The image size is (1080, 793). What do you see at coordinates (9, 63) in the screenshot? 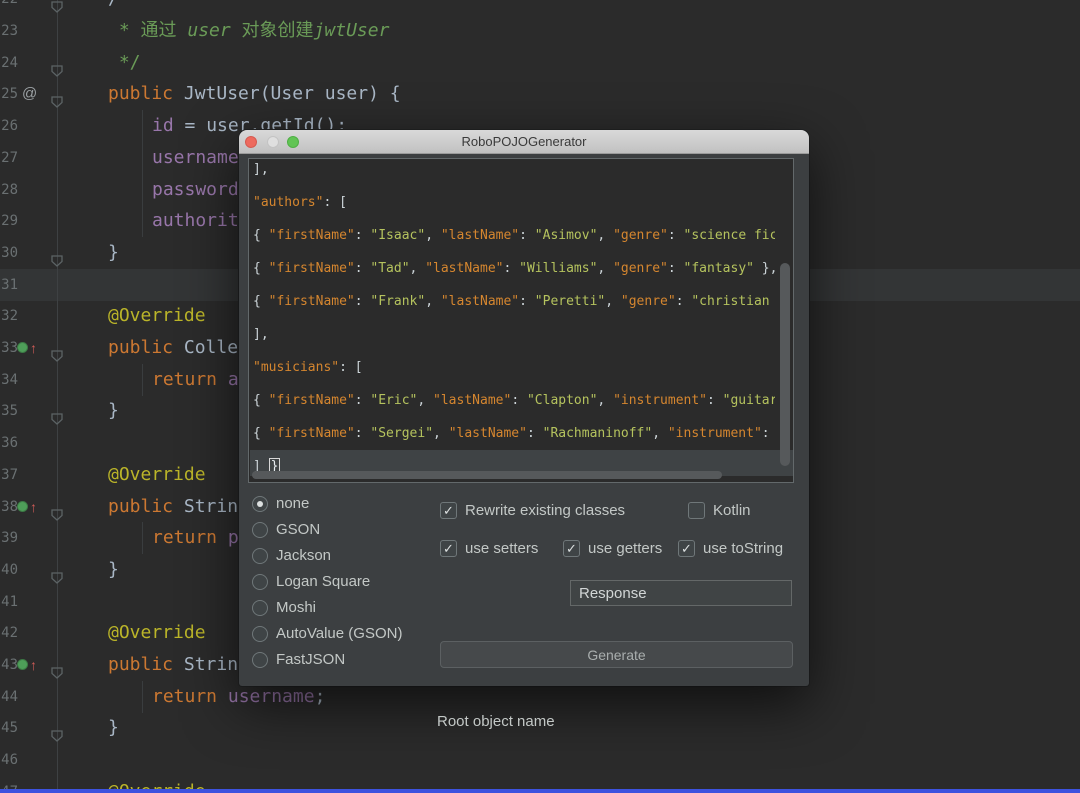
I see `line-number: 24` at bounding box center [9, 63].